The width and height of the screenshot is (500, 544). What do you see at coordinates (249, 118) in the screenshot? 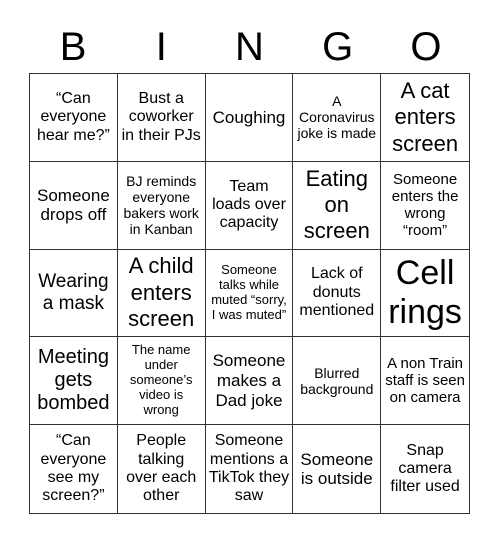
I see `bingo-cell: Coughing` at bounding box center [249, 118].